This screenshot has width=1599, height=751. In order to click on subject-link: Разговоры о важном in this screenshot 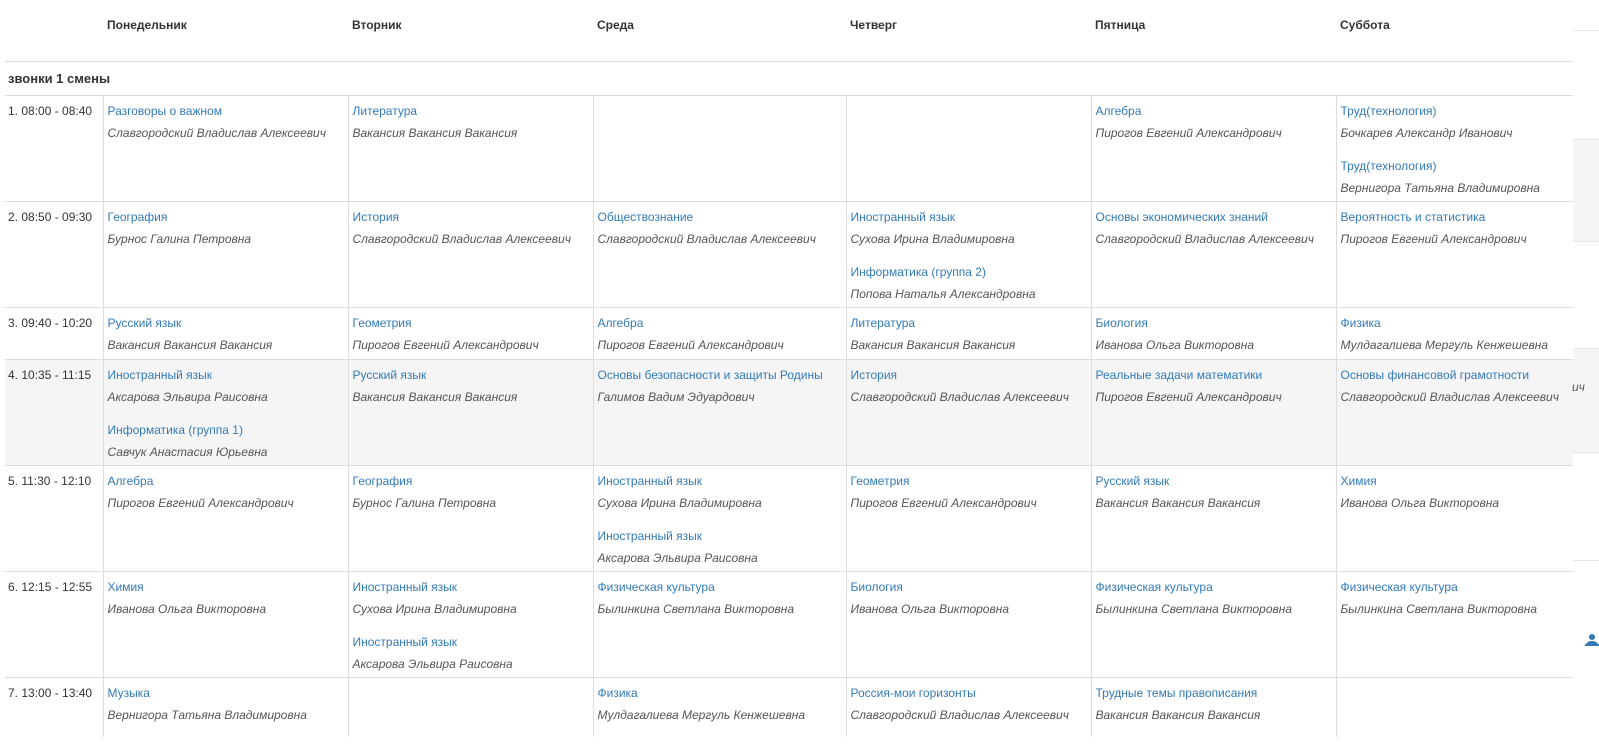, I will do `click(226, 111)`.